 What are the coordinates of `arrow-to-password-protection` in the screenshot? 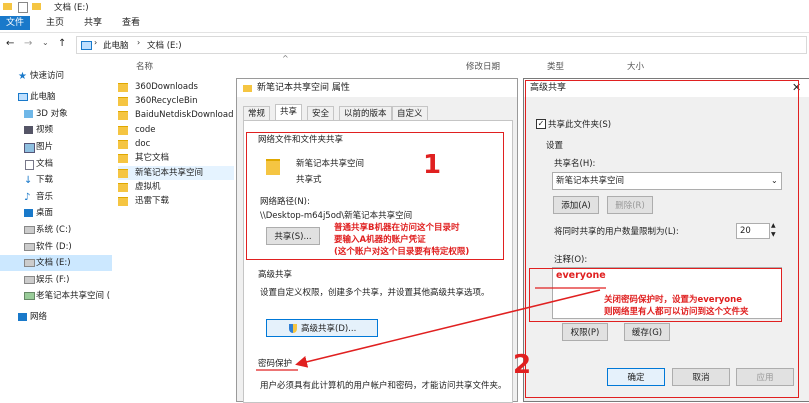 It's located at (448, 328).